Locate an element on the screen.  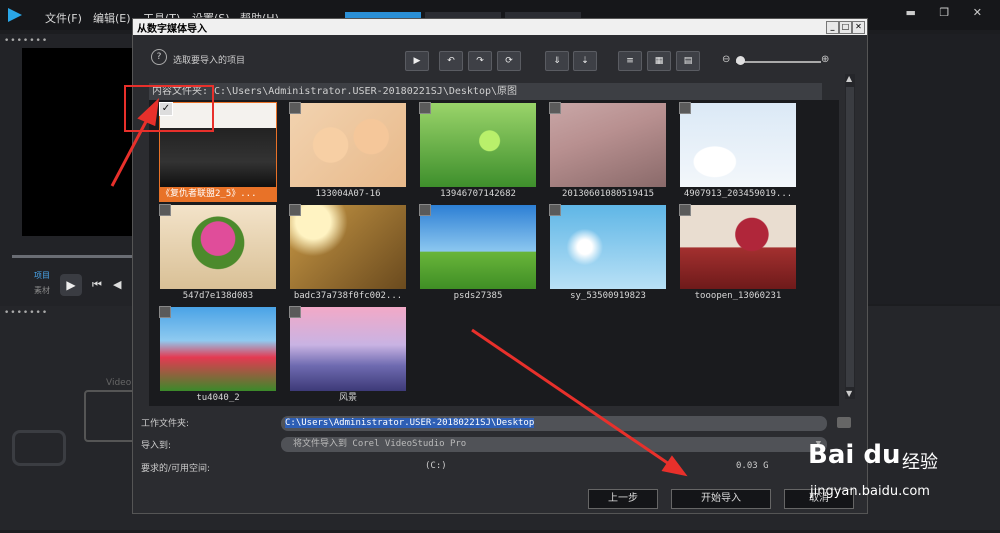
baidu-watermark: Bai du 经验 jingyan.baidu.com is located at coordinates (880, 485).